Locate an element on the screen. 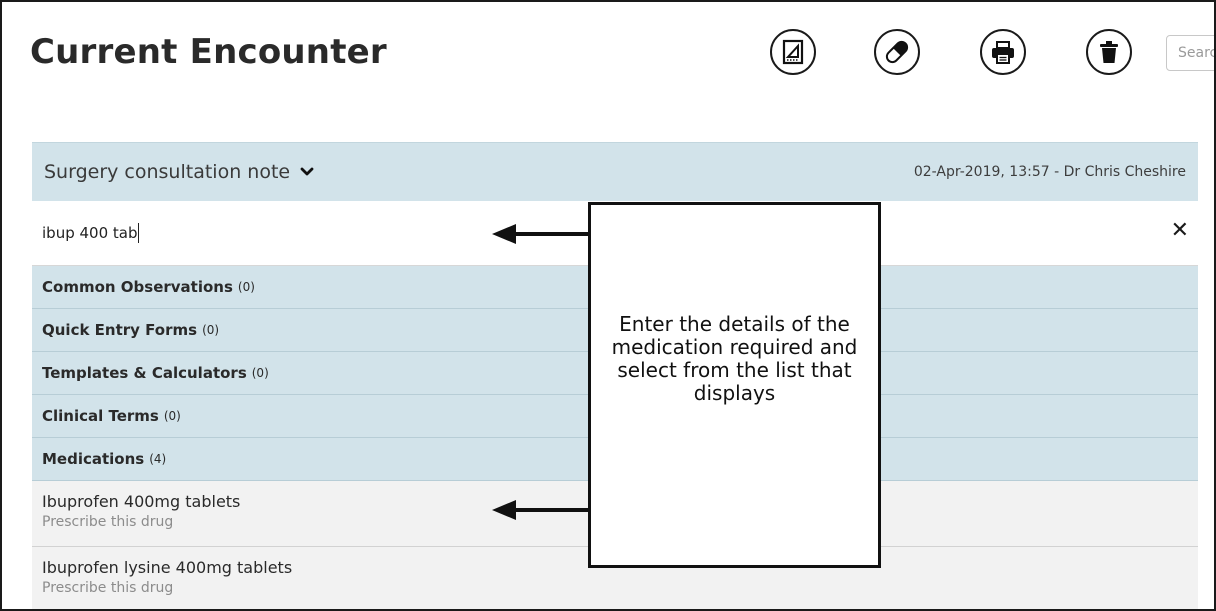 This screenshot has width=1216, height=611. annotation-arrows is located at coordinates (540, 372).